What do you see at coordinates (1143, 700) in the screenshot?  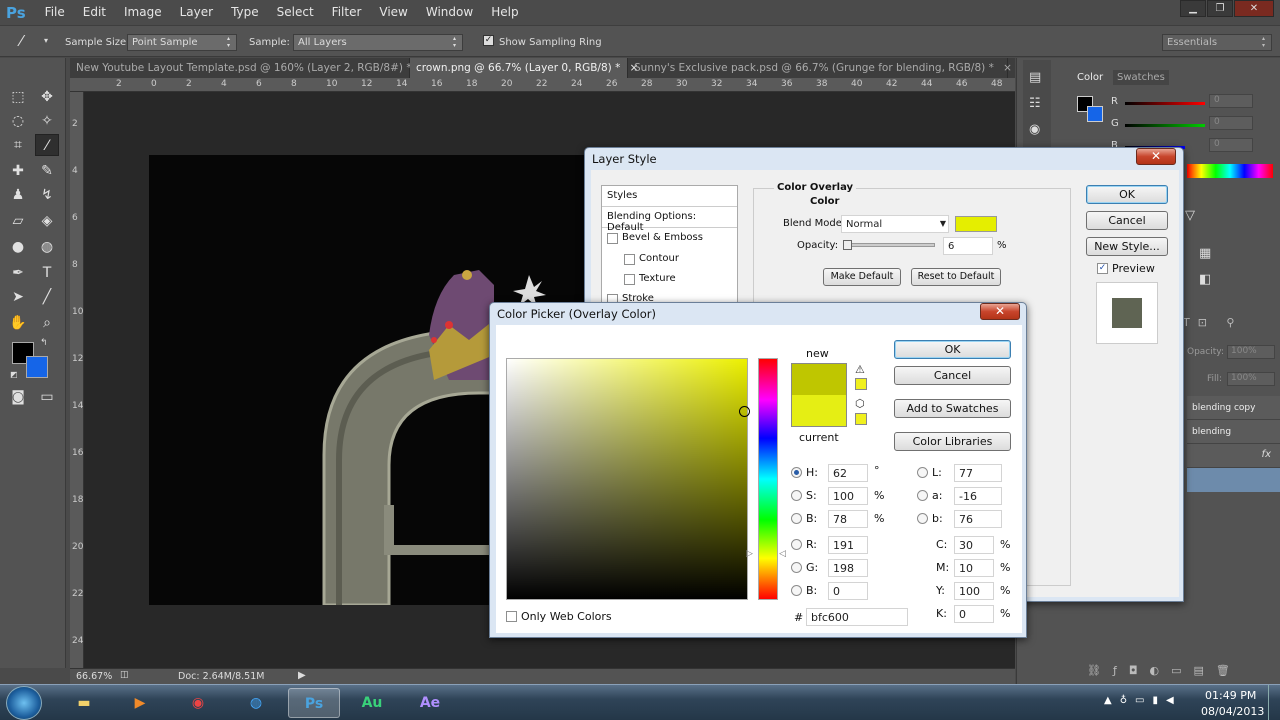 I see `system-tray-icons: ▲♁▭▮◀` at bounding box center [1143, 700].